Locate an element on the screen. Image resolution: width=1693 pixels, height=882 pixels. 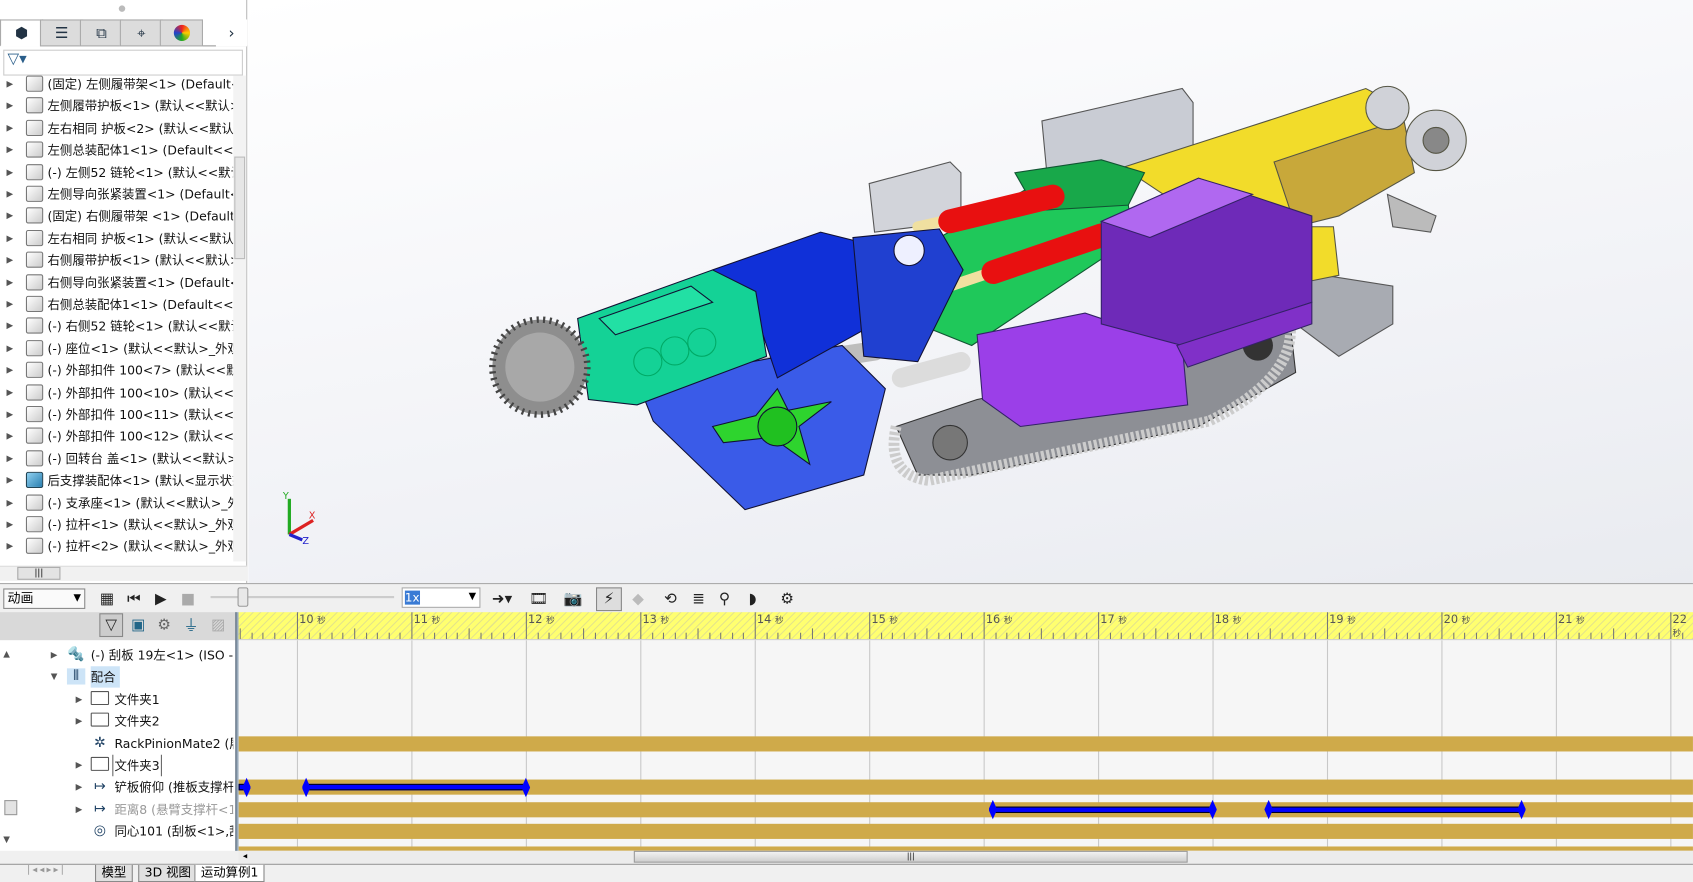
playback-speed-select: 1x ▼ is located at coordinates (441, 597).